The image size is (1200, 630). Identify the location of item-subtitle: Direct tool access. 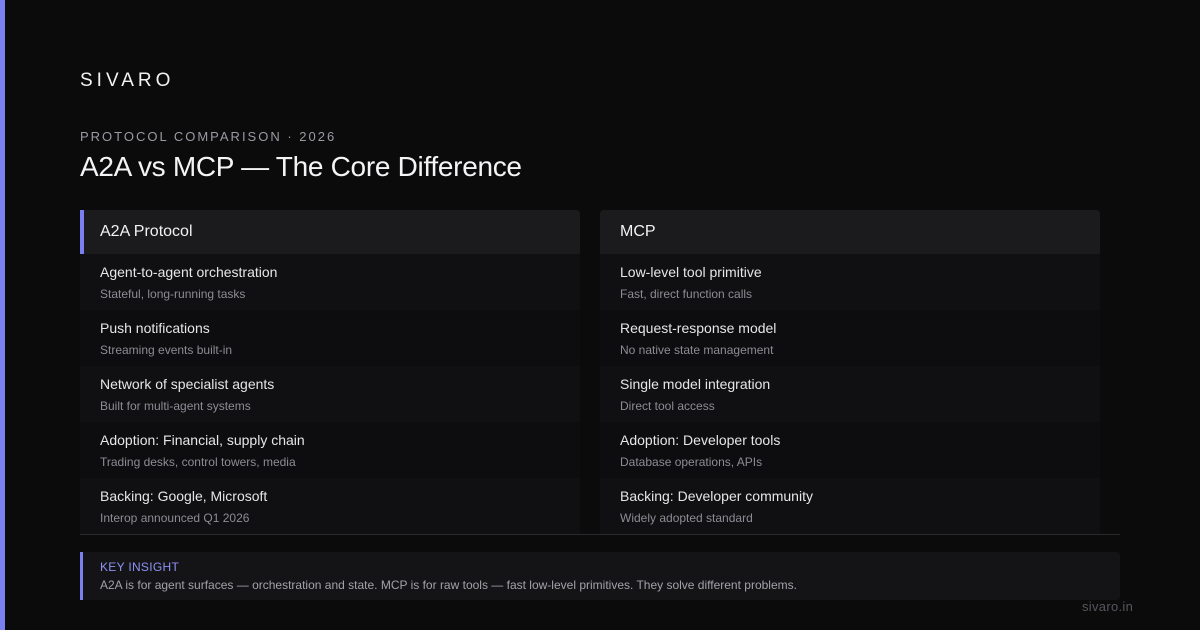
(667, 406).